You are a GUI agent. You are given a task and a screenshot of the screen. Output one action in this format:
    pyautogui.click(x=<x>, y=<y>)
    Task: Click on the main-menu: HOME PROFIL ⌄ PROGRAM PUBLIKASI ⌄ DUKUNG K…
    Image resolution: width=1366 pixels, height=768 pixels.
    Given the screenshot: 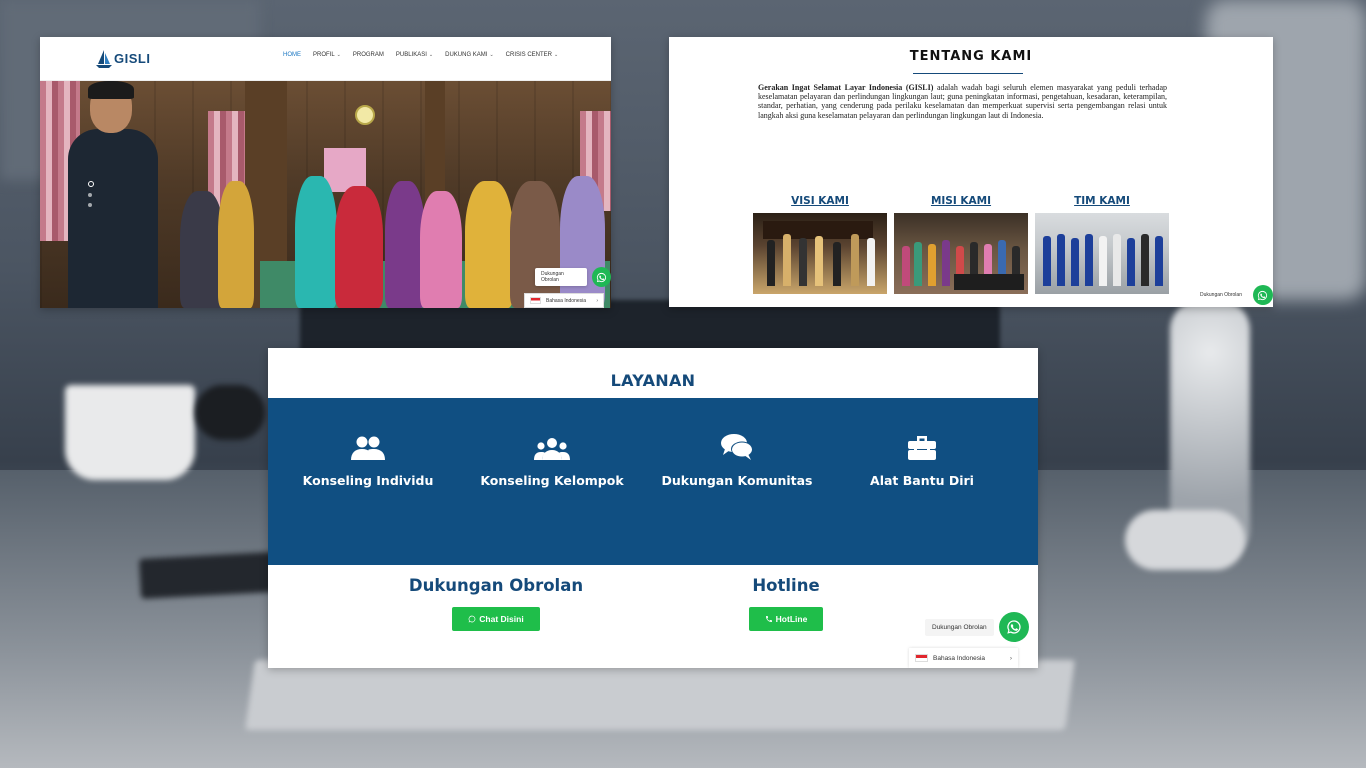 What is the action you would take?
    pyautogui.click(x=420, y=55)
    